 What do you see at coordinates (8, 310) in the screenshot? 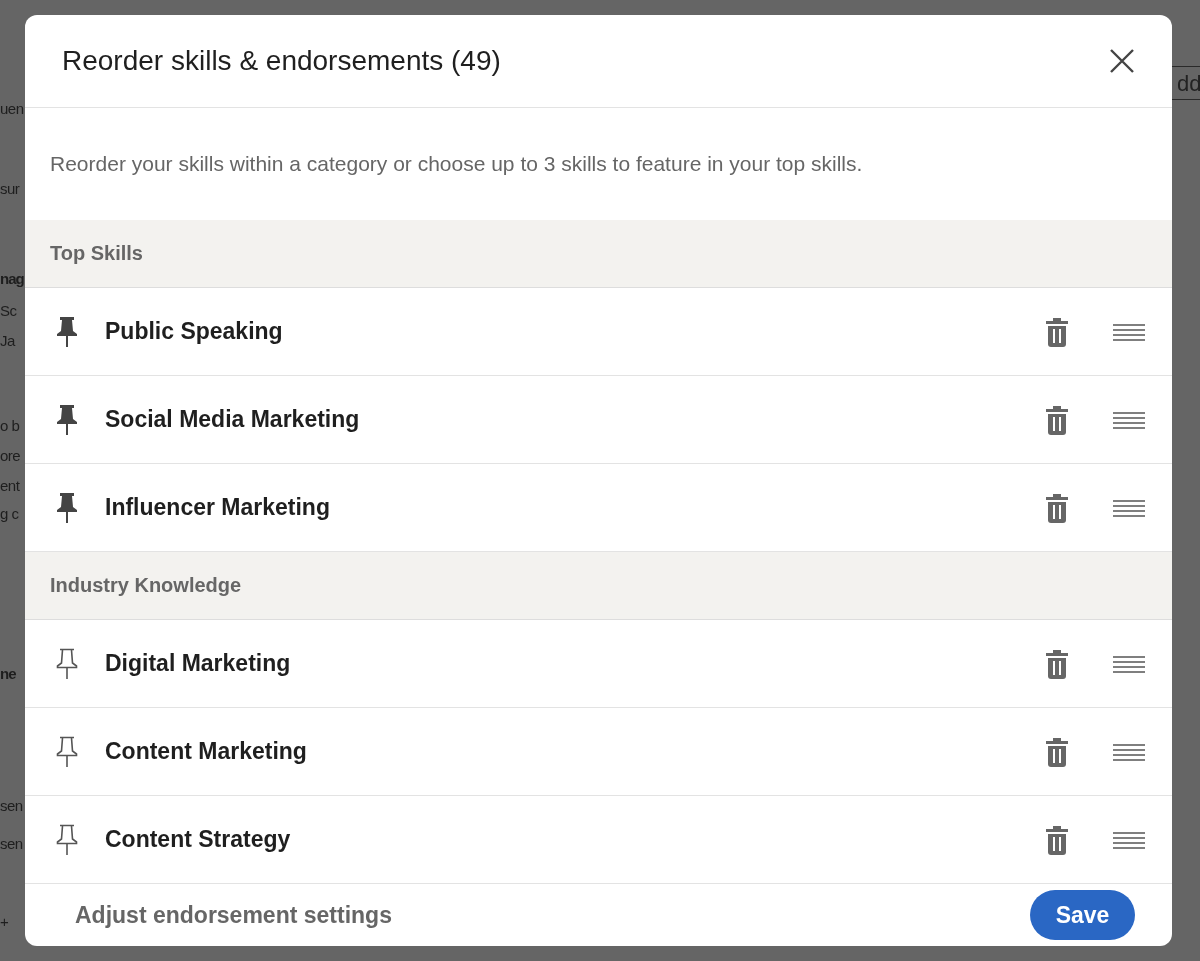
I see `background-text: Sc` at bounding box center [8, 310].